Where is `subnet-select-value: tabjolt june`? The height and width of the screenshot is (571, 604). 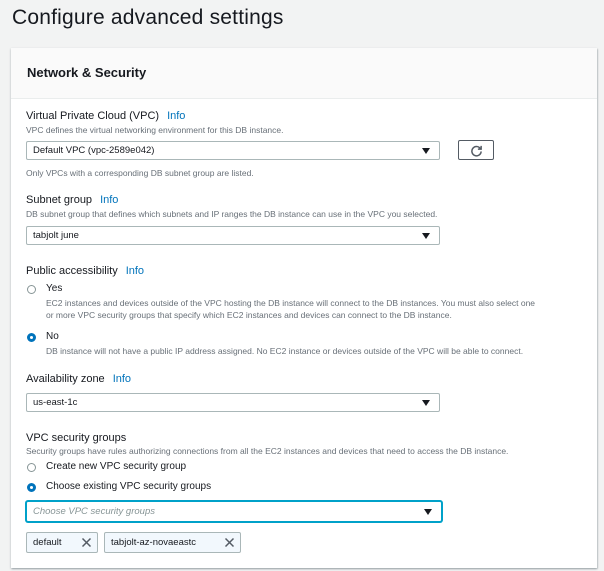 subnet-select-value: tabjolt june is located at coordinates (56, 235).